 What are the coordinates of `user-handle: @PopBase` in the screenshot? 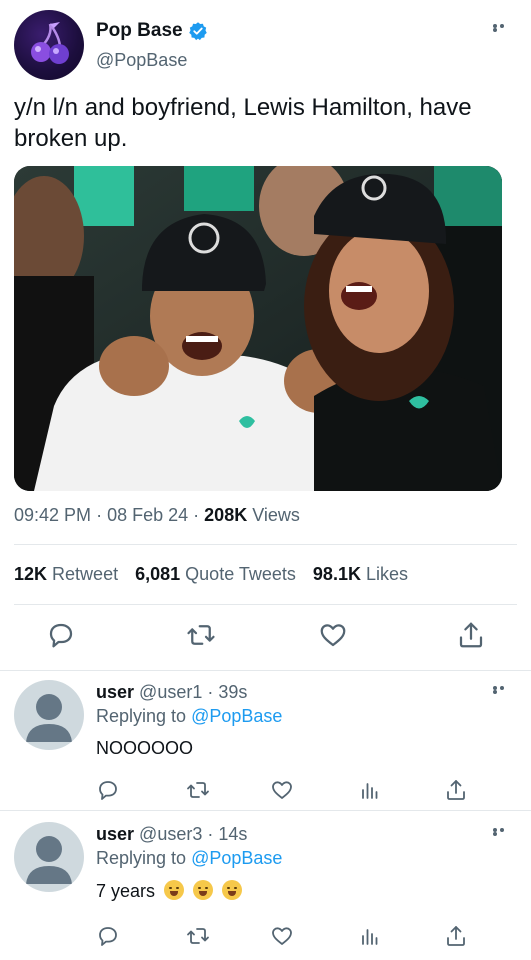 It's located at (141, 60).